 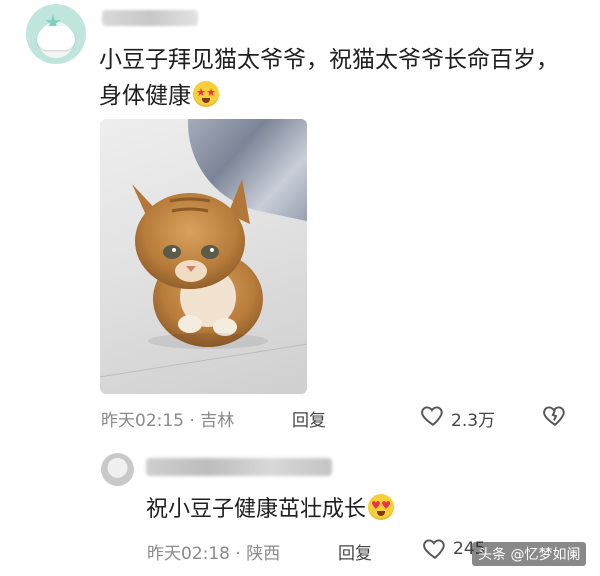 What do you see at coordinates (529, 554) in the screenshot?
I see `watermark: 头条 @忆梦如阑` at bounding box center [529, 554].